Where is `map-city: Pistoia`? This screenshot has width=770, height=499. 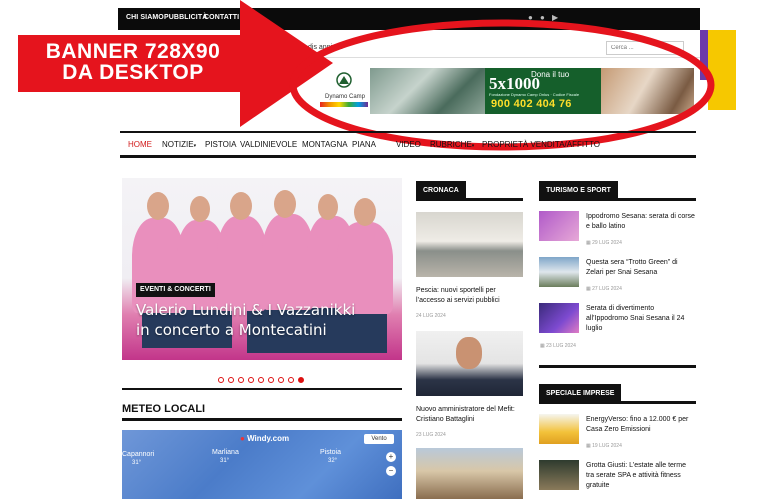 map-city: Pistoia is located at coordinates (331, 452).